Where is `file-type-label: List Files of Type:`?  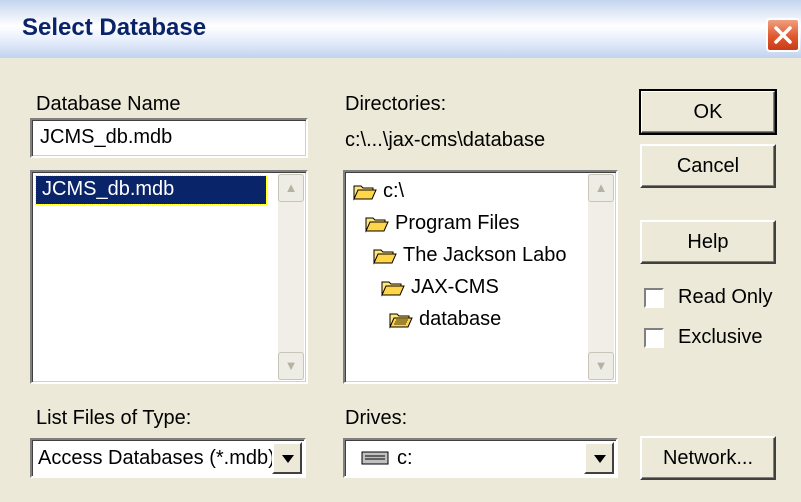 file-type-label: List Files of Type: is located at coordinates (113, 418).